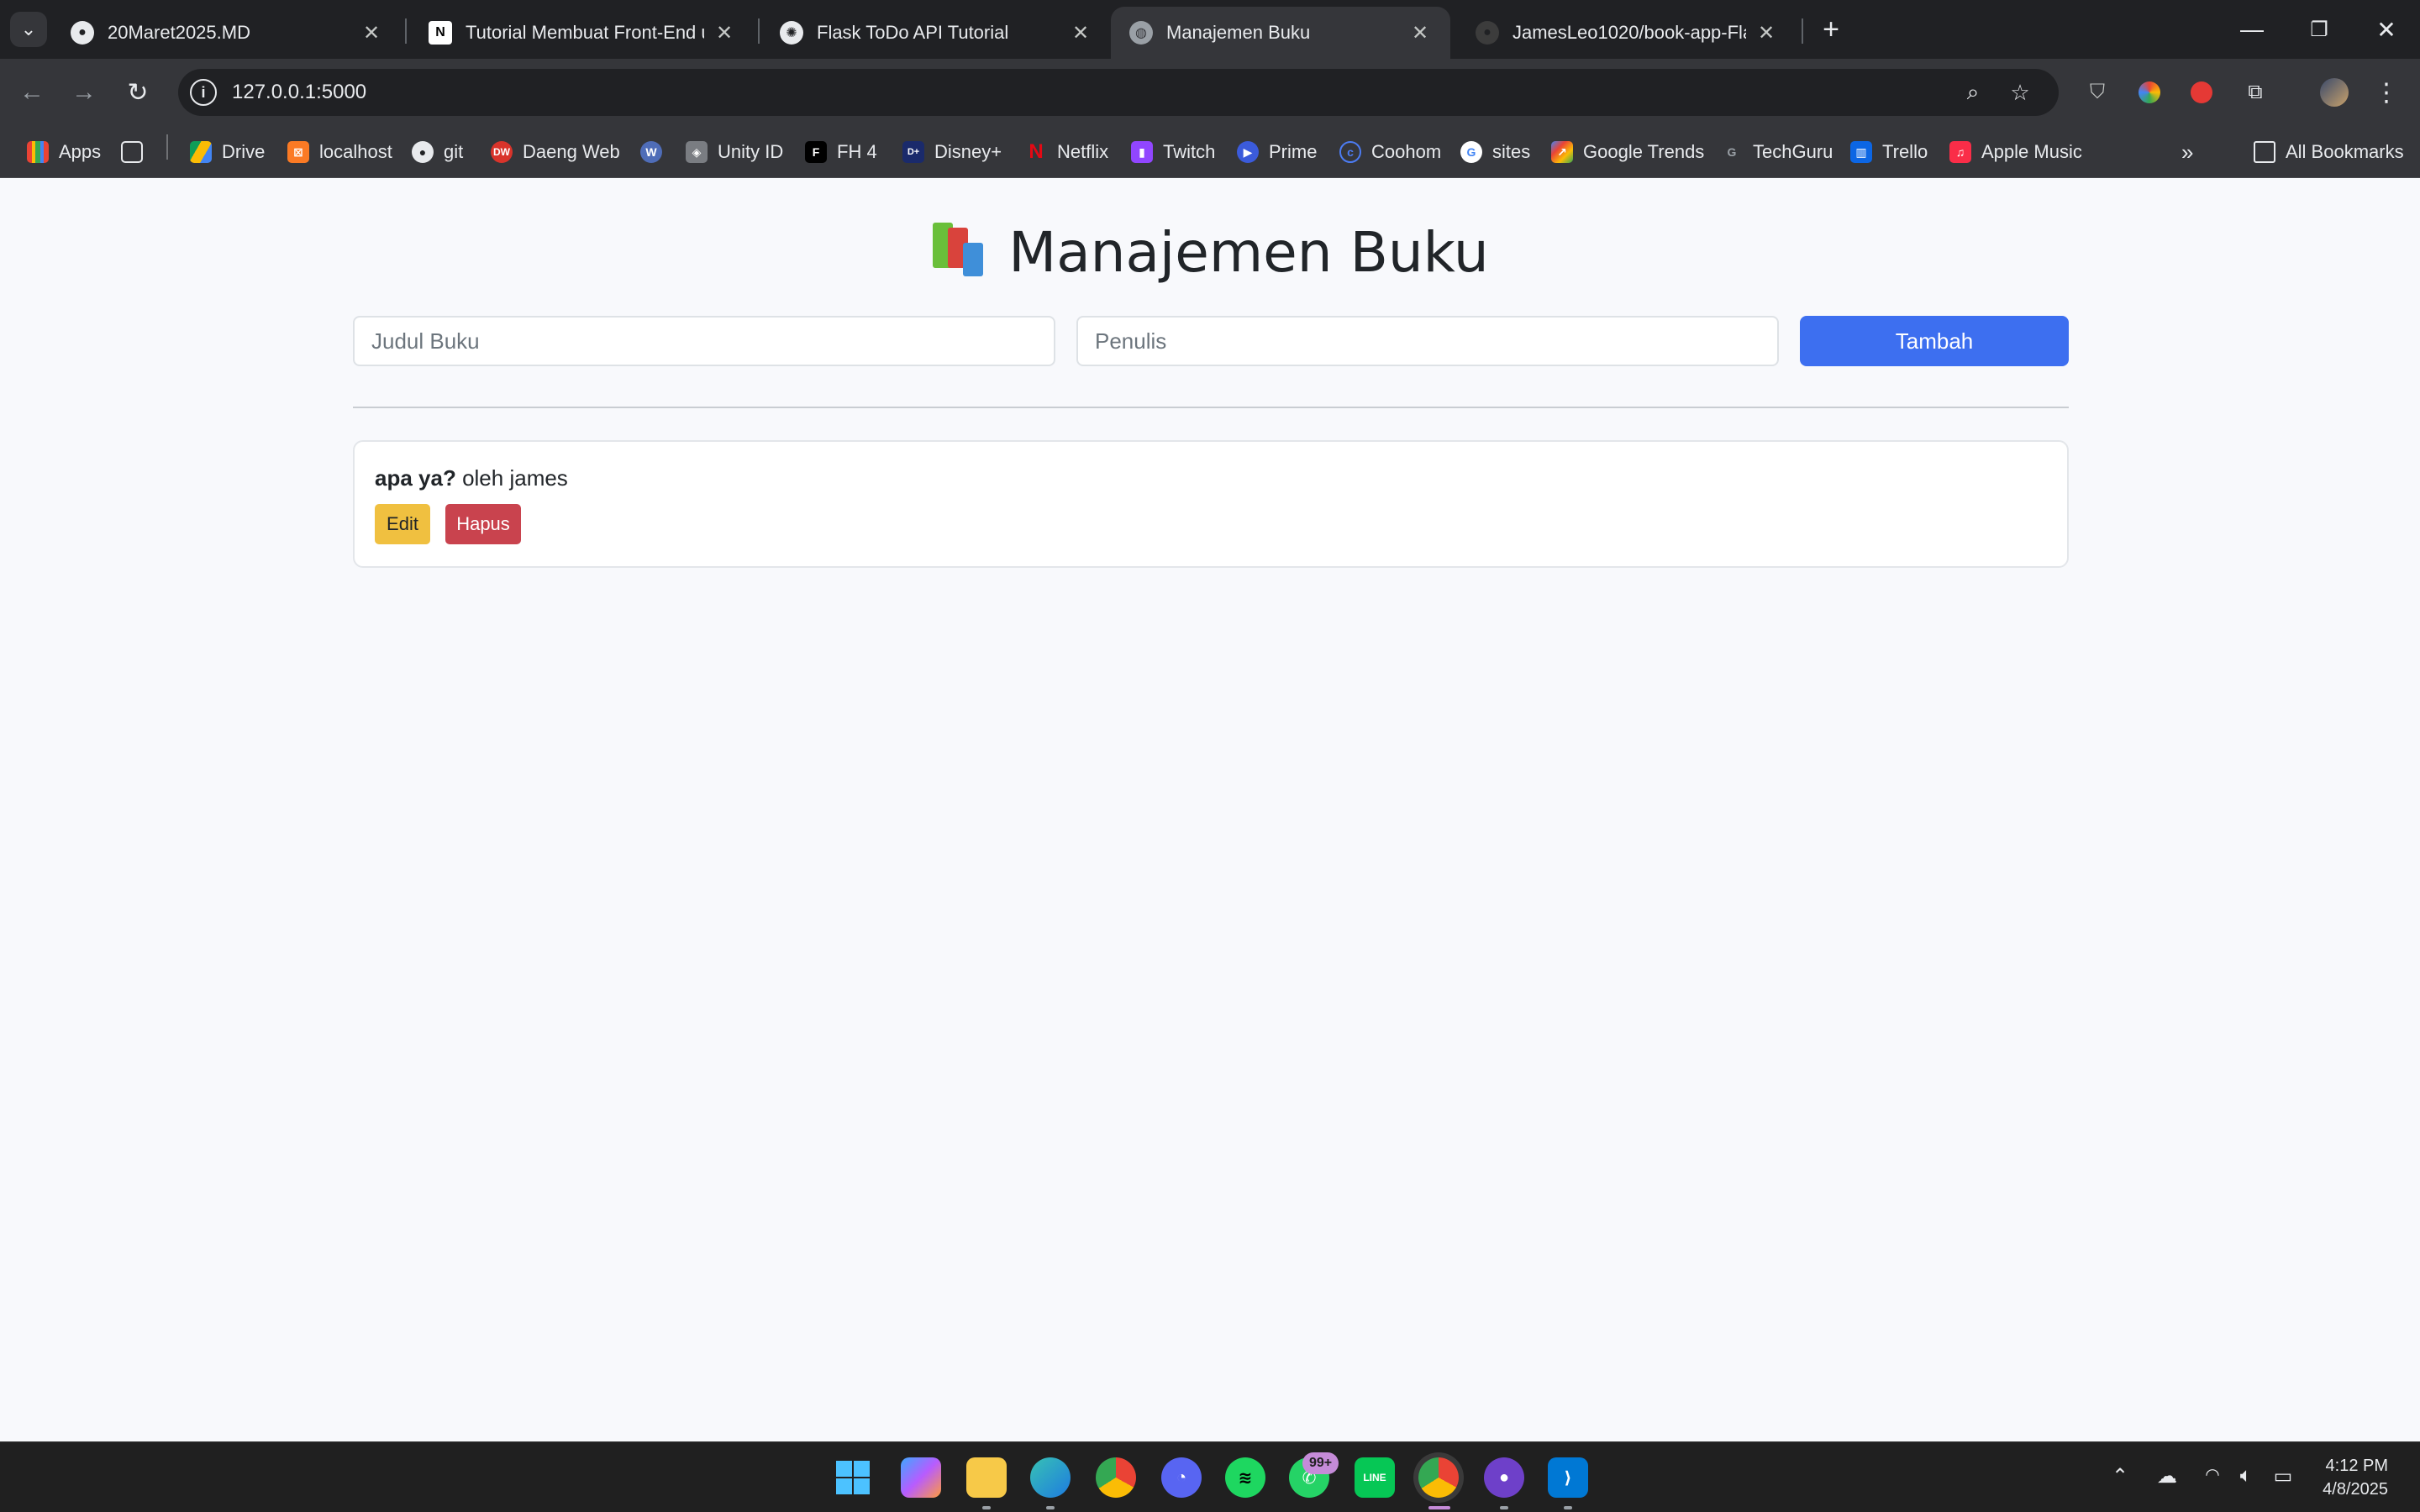 The width and height of the screenshot is (2420, 1512). Describe the element at coordinates (1066, 152) in the screenshot. I see `bookmark-netflix: N Netflix` at that location.